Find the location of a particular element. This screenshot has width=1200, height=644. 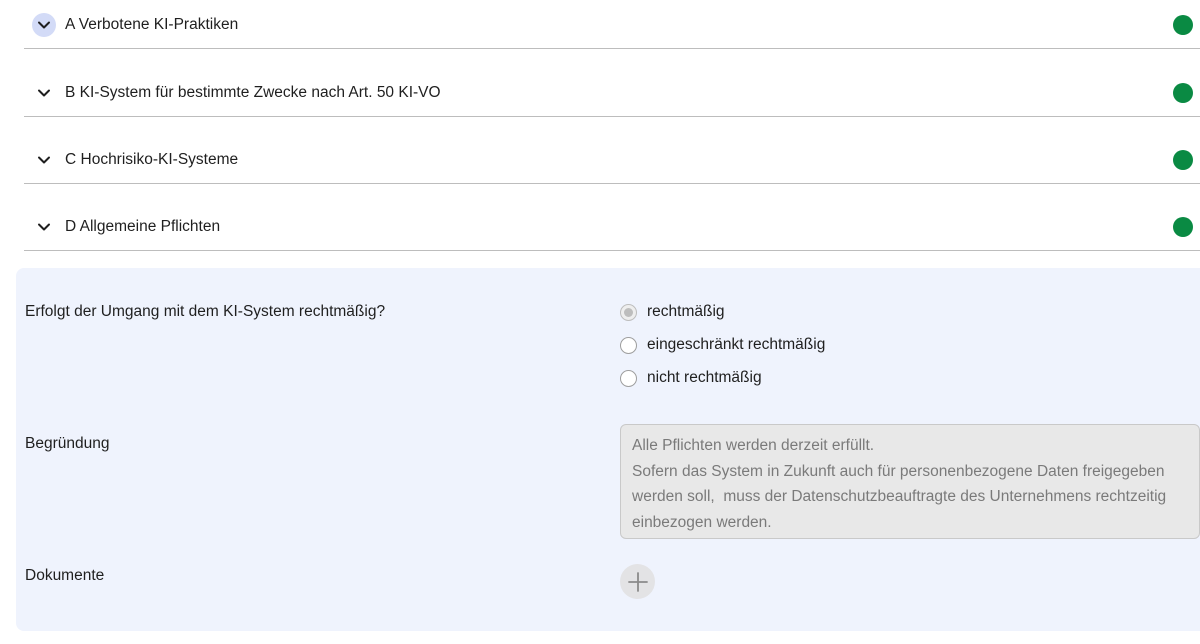

add-document-button is located at coordinates (637, 581).